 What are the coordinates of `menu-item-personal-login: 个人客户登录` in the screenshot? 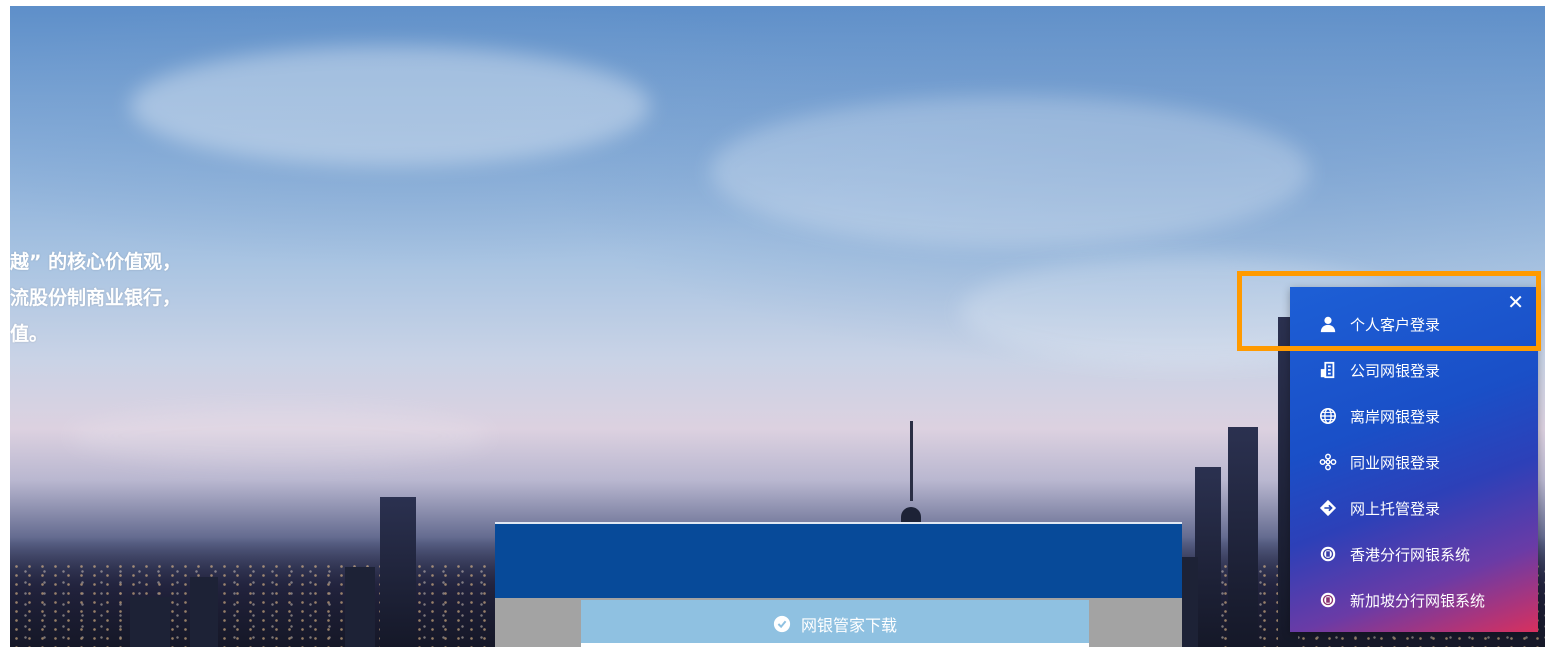 It's located at (1379, 324).